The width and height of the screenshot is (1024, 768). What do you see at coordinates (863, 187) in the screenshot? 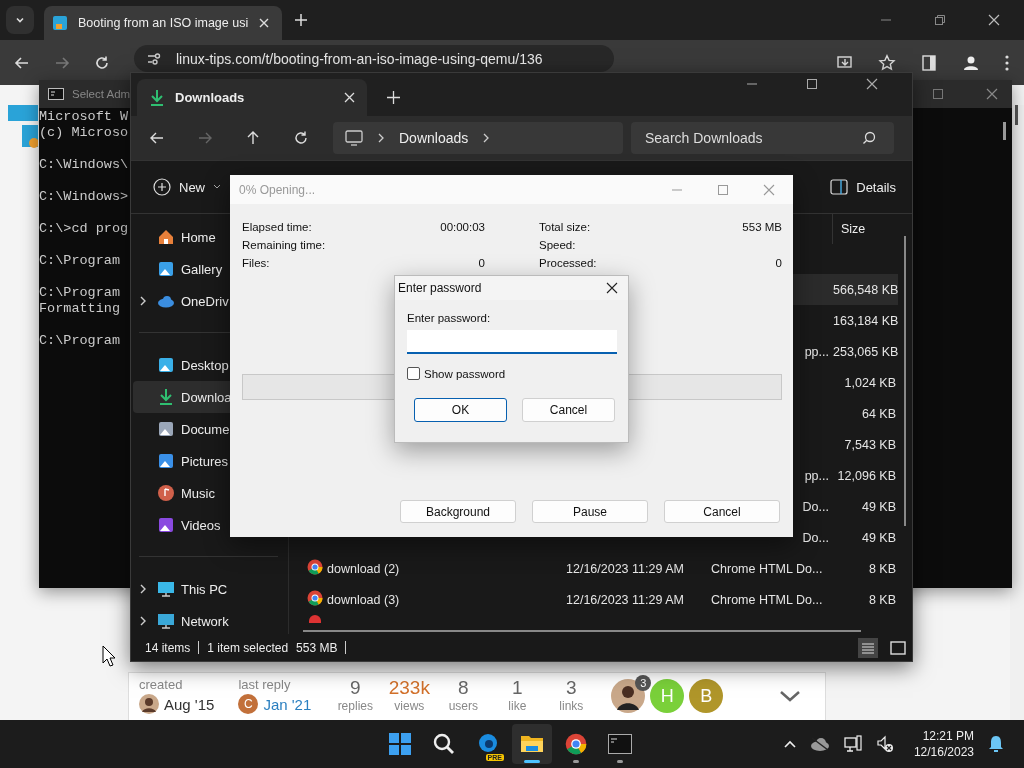
I see `details-button: Details` at bounding box center [863, 187].